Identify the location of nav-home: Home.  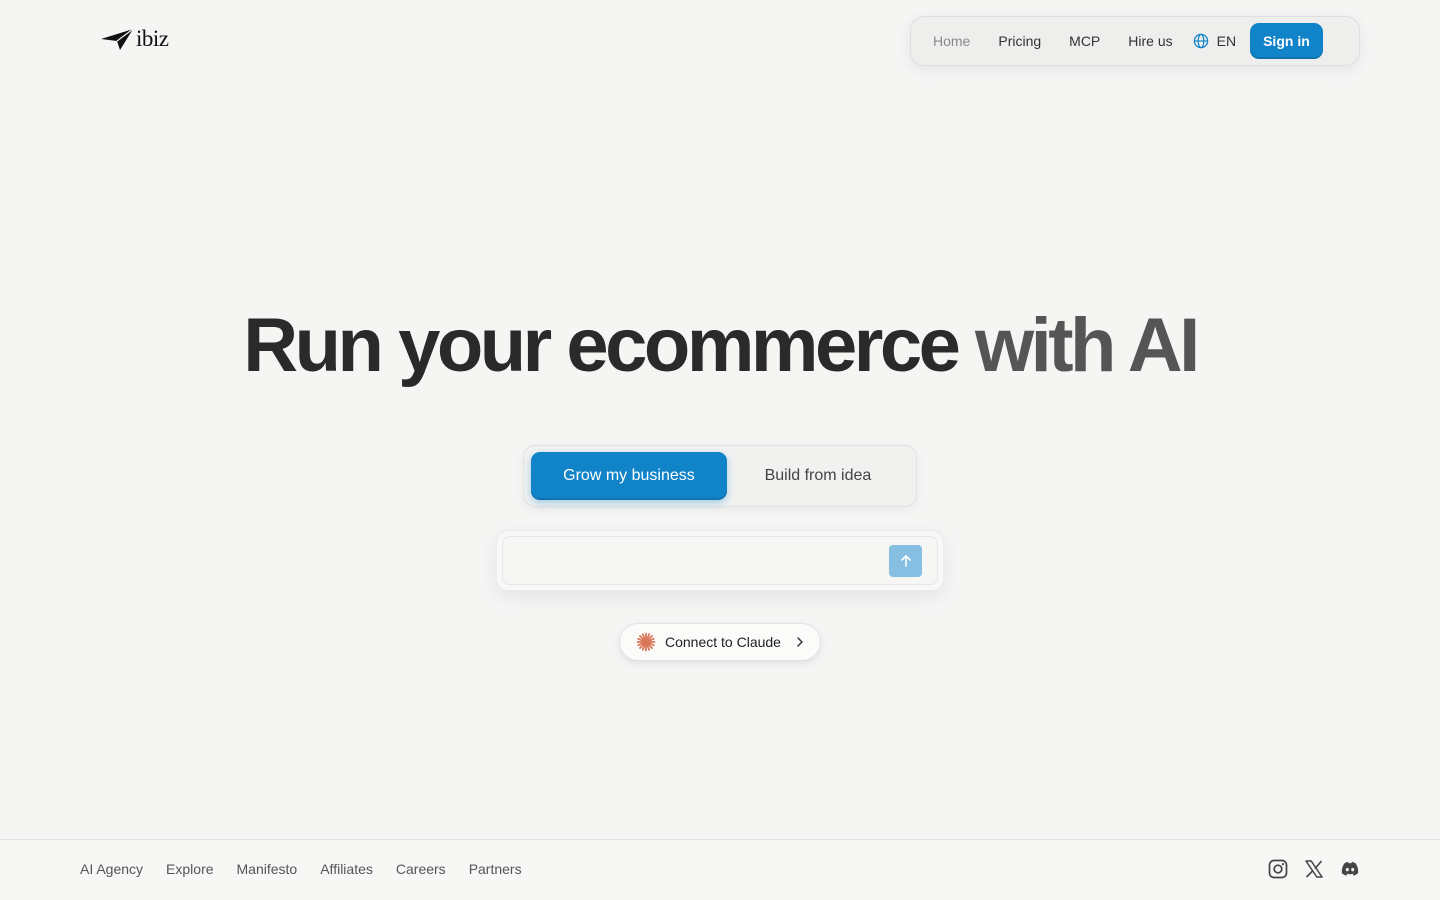
(955, 41).